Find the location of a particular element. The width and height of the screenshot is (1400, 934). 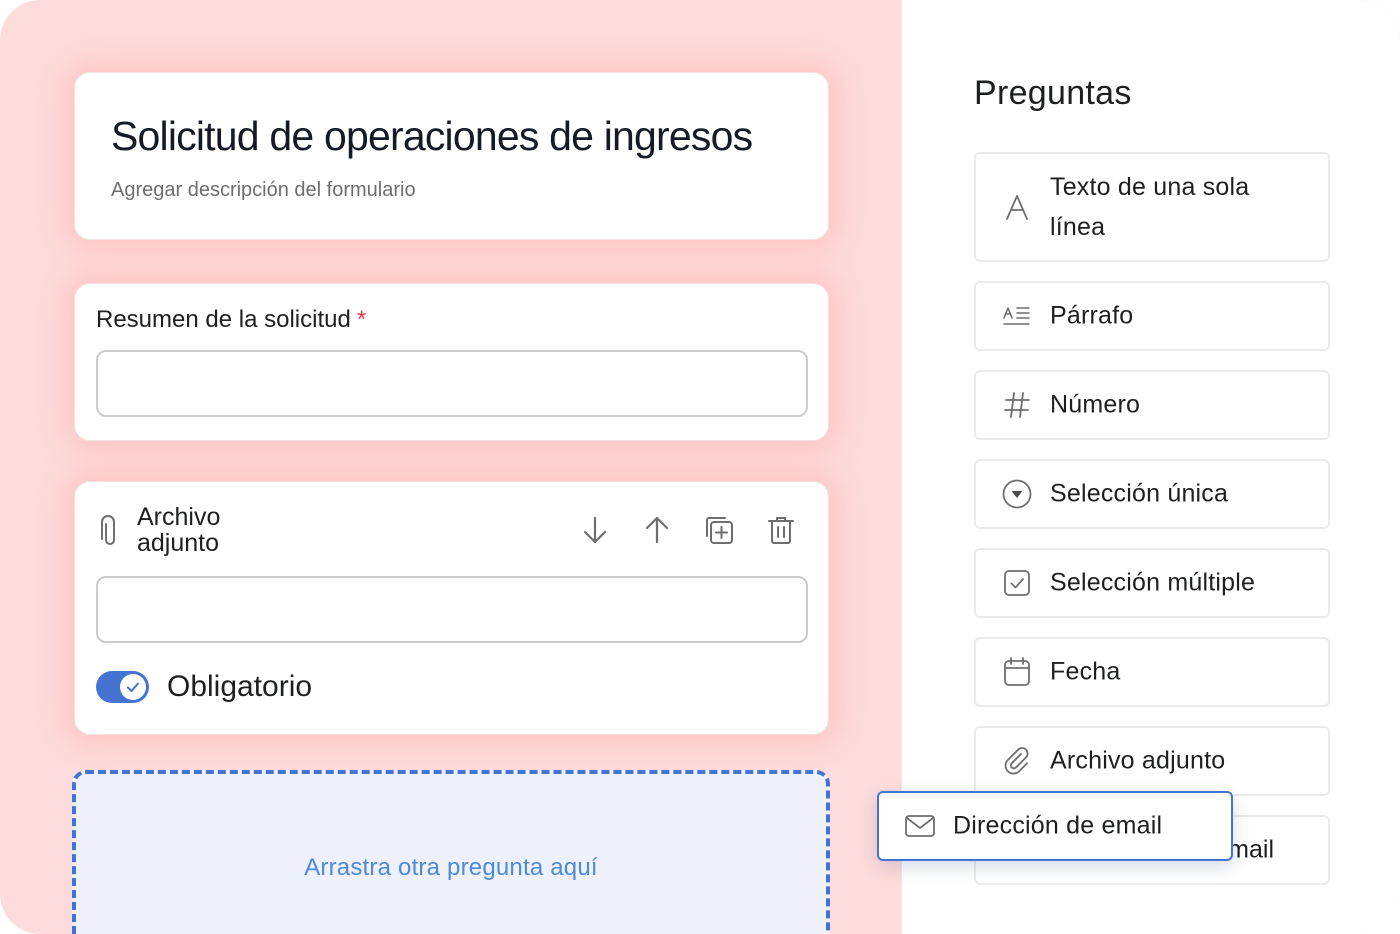

dragging-item-label: Dirección de email is located at coordinates (1058, 825).